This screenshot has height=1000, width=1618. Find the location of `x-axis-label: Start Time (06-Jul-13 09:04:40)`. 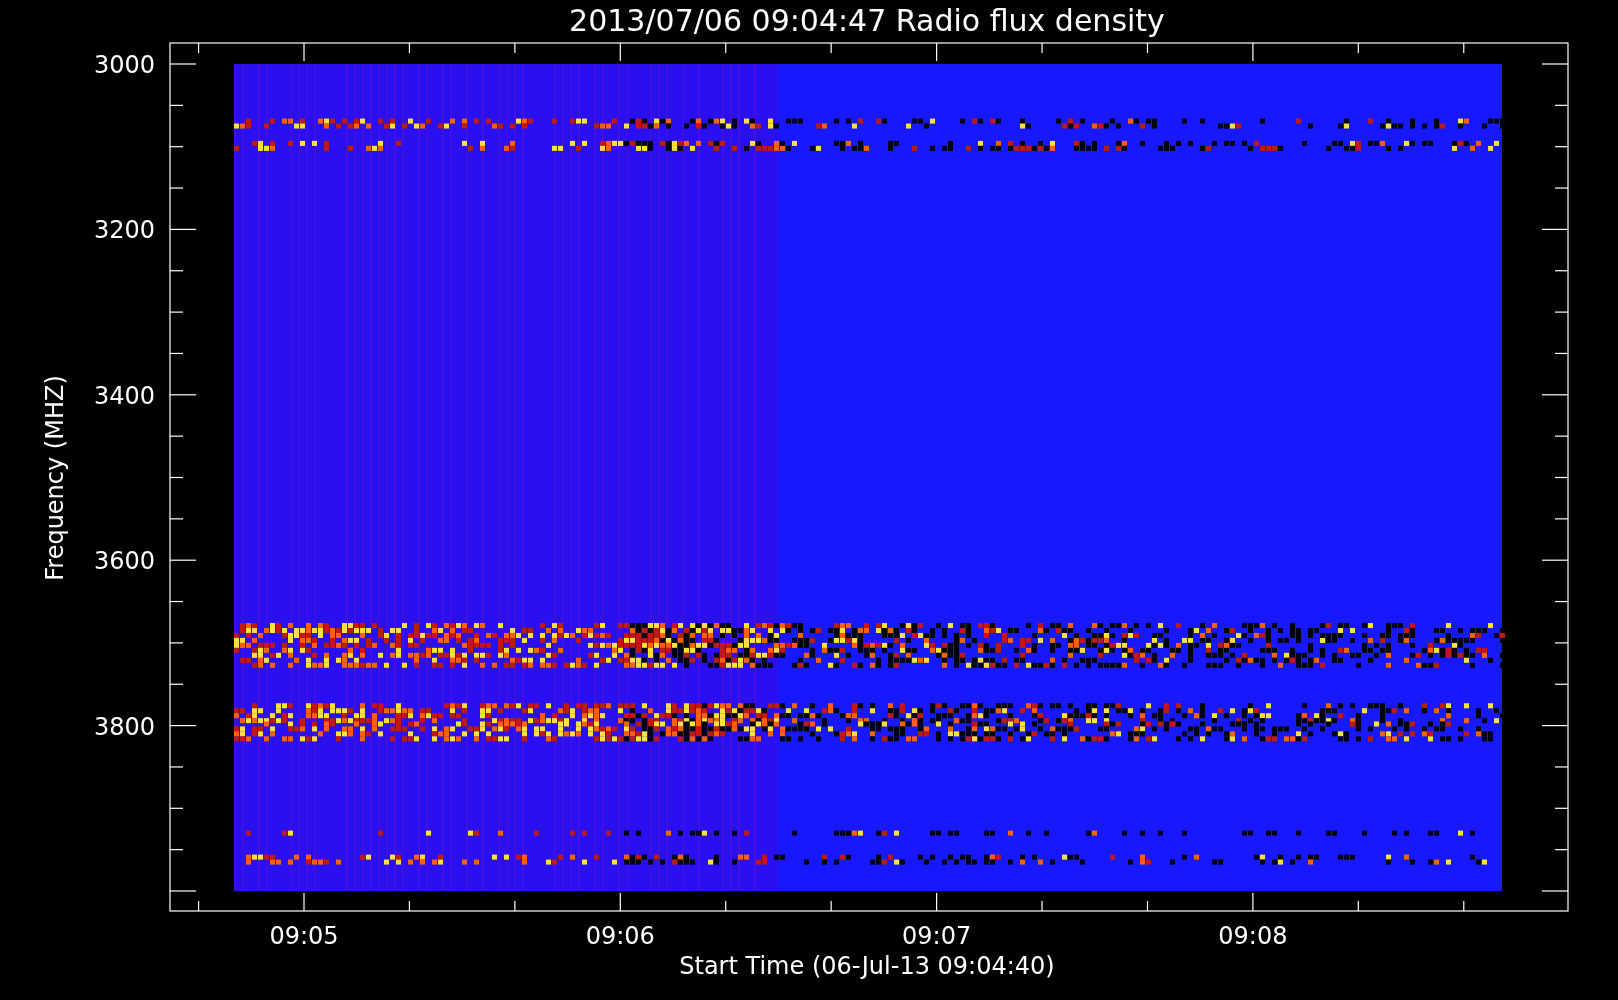

x-axis-label: Start Time (06-Jul-13 09:04:40) is located at coordinates (867, 966).